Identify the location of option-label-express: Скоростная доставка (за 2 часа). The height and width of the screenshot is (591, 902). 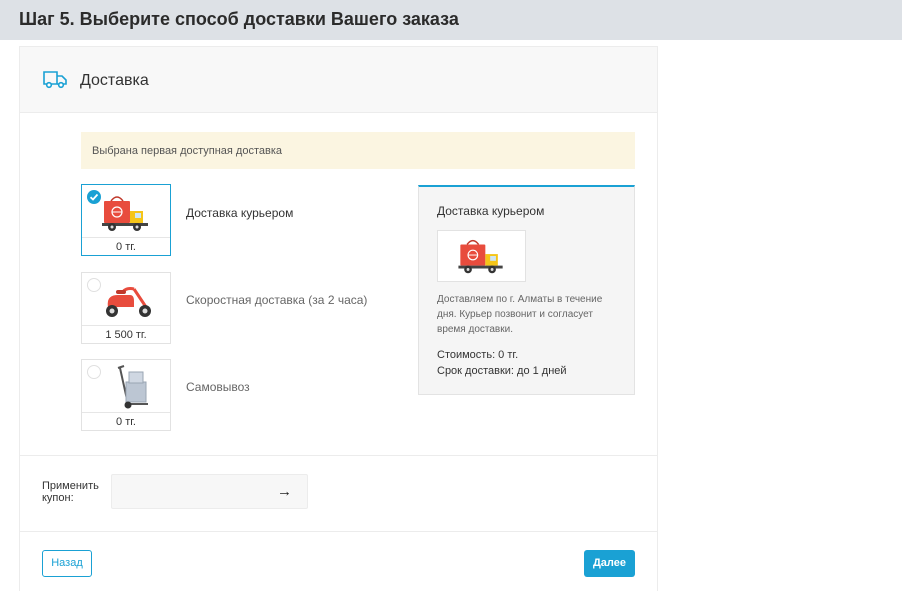
(276, 300).